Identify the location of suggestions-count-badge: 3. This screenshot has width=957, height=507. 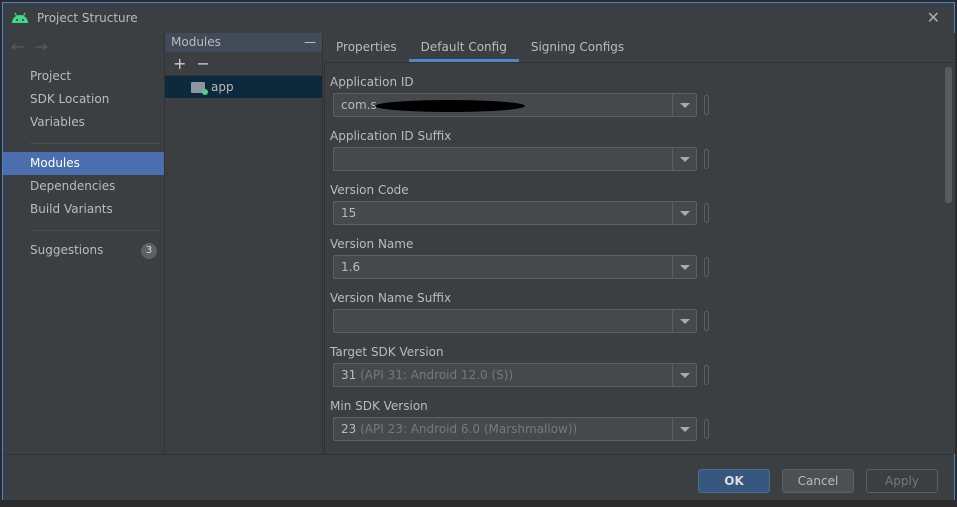
(149, 251).